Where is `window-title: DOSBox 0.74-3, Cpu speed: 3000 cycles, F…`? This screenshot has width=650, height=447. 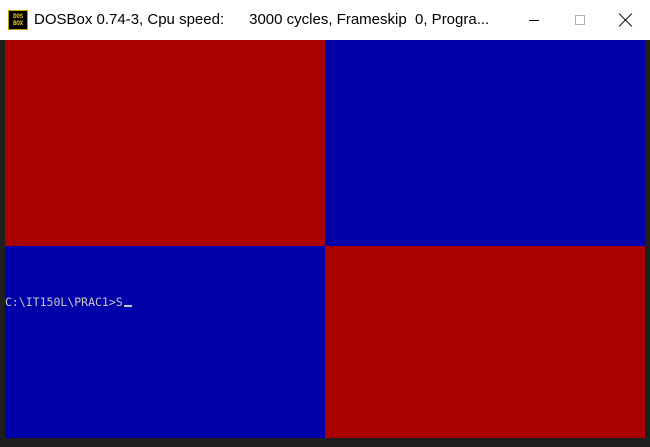 window-title: DOSBox 0.74-3, Cpu speed: 3000 cycles, F… is located at coordinates (262, 19).